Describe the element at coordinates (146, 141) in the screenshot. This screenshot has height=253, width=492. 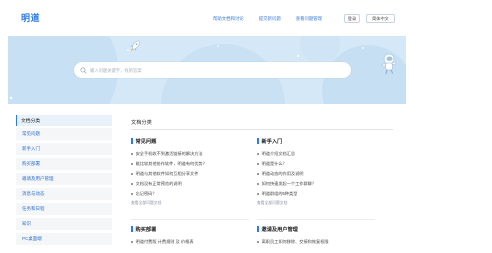
I see `category-title: 常见问题` at that location.